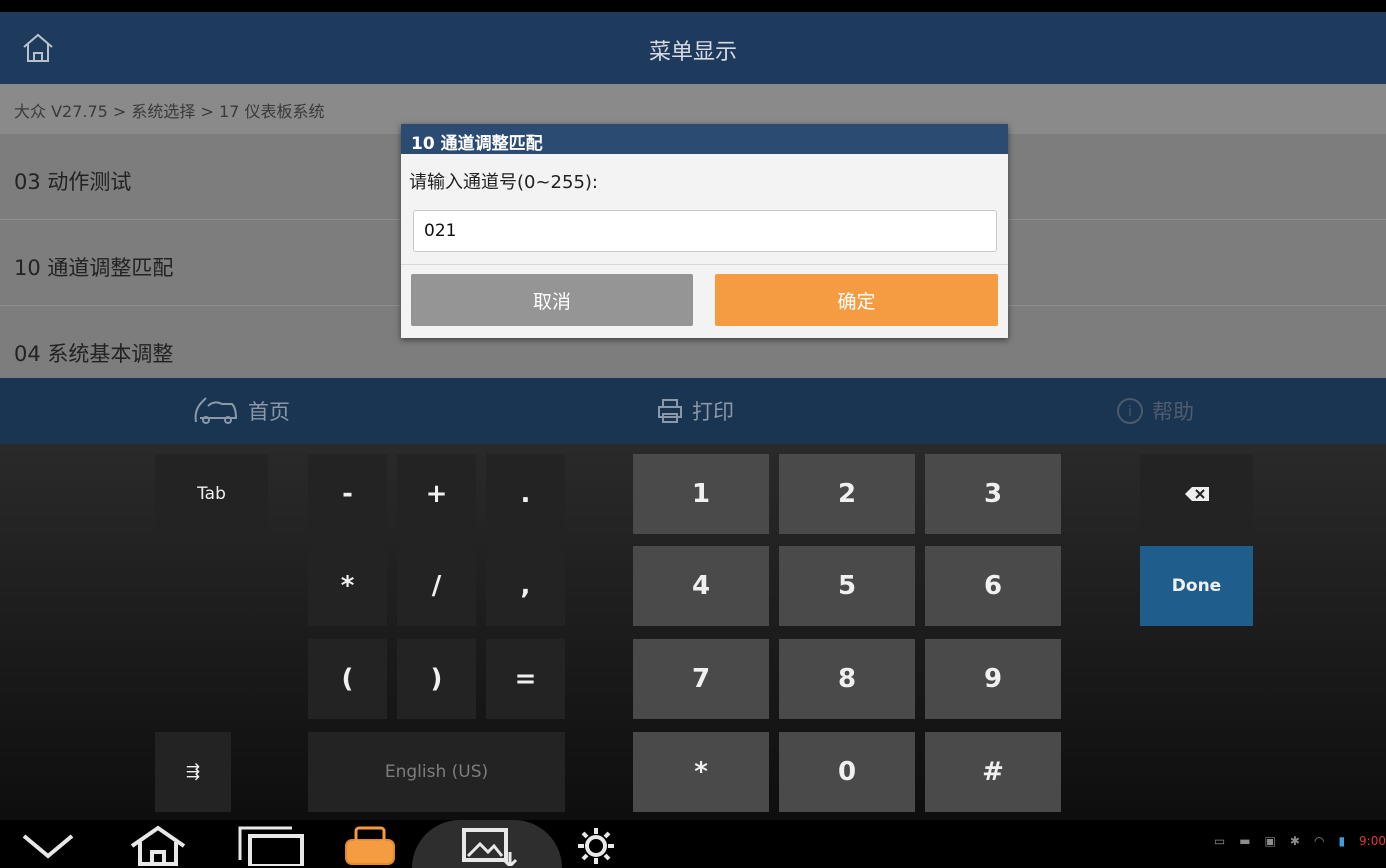 This screenshot has height=868, width=1386. Describe the element at coordinates (701, 679) in the screenshot. I see `key-7: 7` at that location.